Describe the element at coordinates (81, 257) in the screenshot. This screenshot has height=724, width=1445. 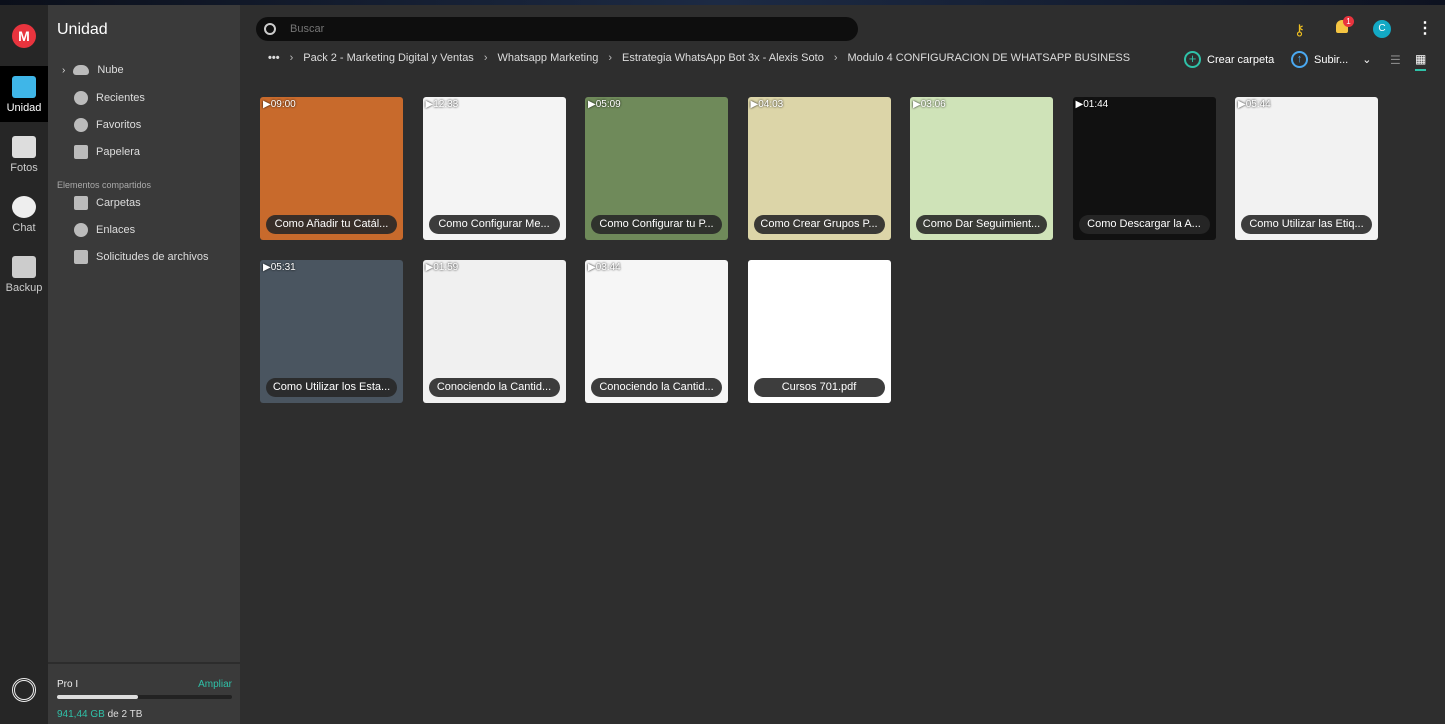
I see `file-request-icon` at that location.